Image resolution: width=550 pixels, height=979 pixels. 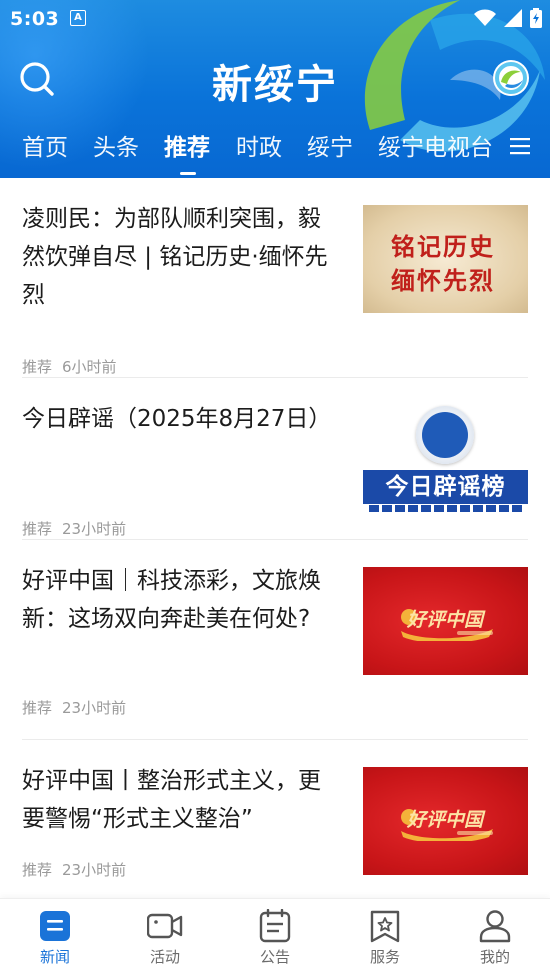 I want to click on app-logo-icon, so click(x=511, y=78).